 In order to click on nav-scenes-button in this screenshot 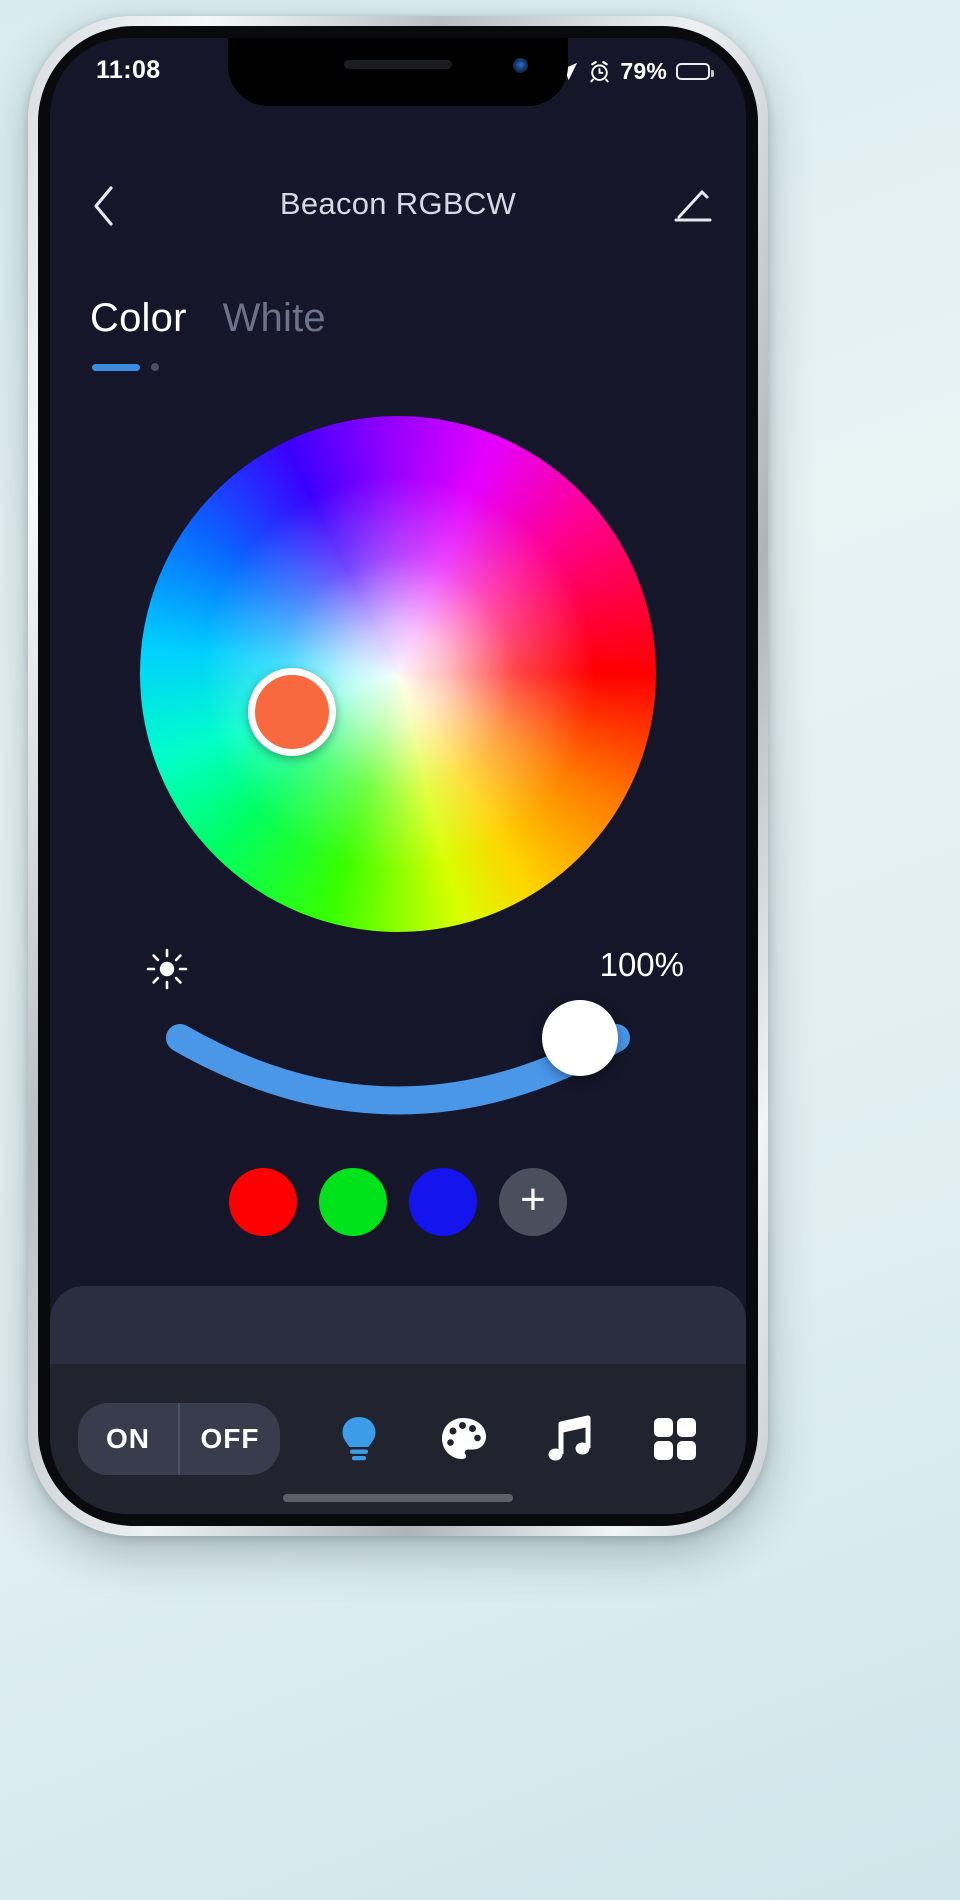, I will do `click(675, 1439)`.